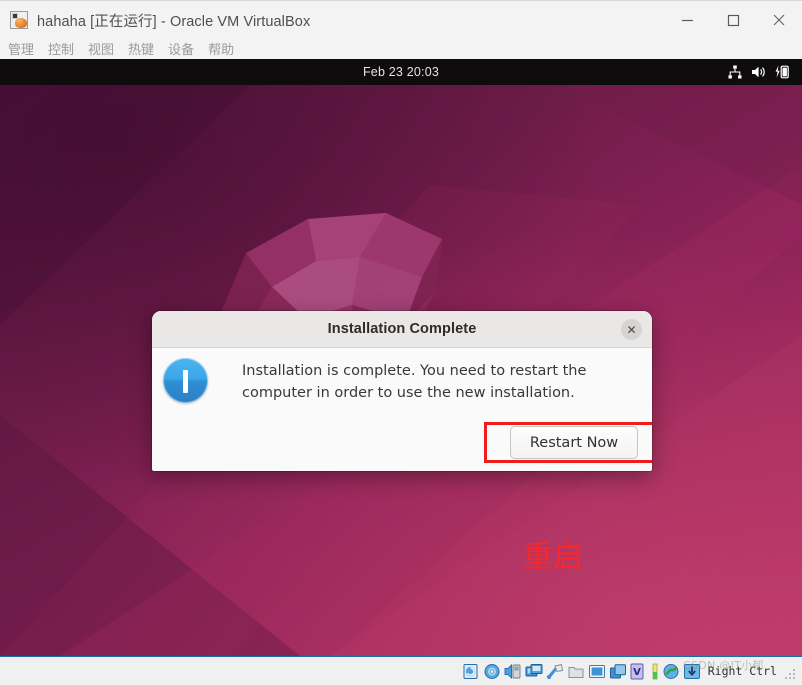  I want to click on window-title: hahaha [正在运行] - Oracle VM VirtualBox, so click(174, 21).